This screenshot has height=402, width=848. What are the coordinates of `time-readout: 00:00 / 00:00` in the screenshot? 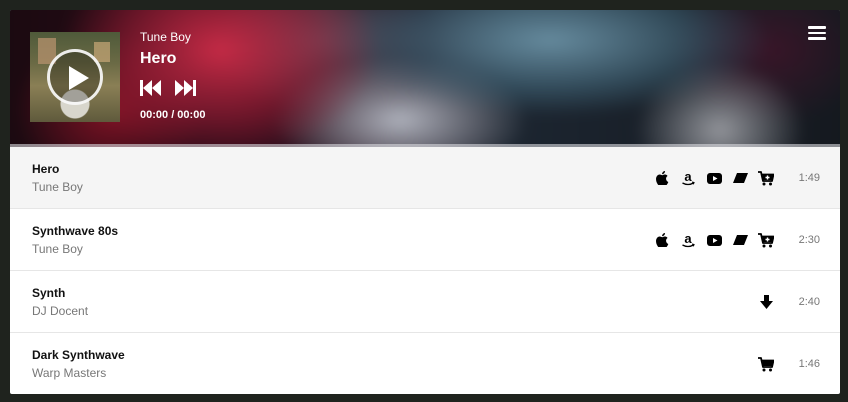 It's located at (173, 115).